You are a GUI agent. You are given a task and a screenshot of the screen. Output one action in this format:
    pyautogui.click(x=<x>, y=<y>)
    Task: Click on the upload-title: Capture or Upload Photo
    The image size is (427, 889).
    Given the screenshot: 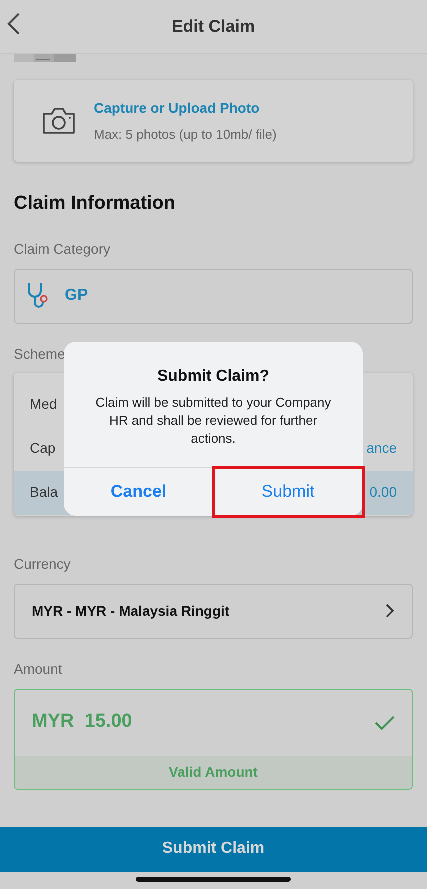 What is the action you would take?
    pyautogui.click(x=177, y=108)
    